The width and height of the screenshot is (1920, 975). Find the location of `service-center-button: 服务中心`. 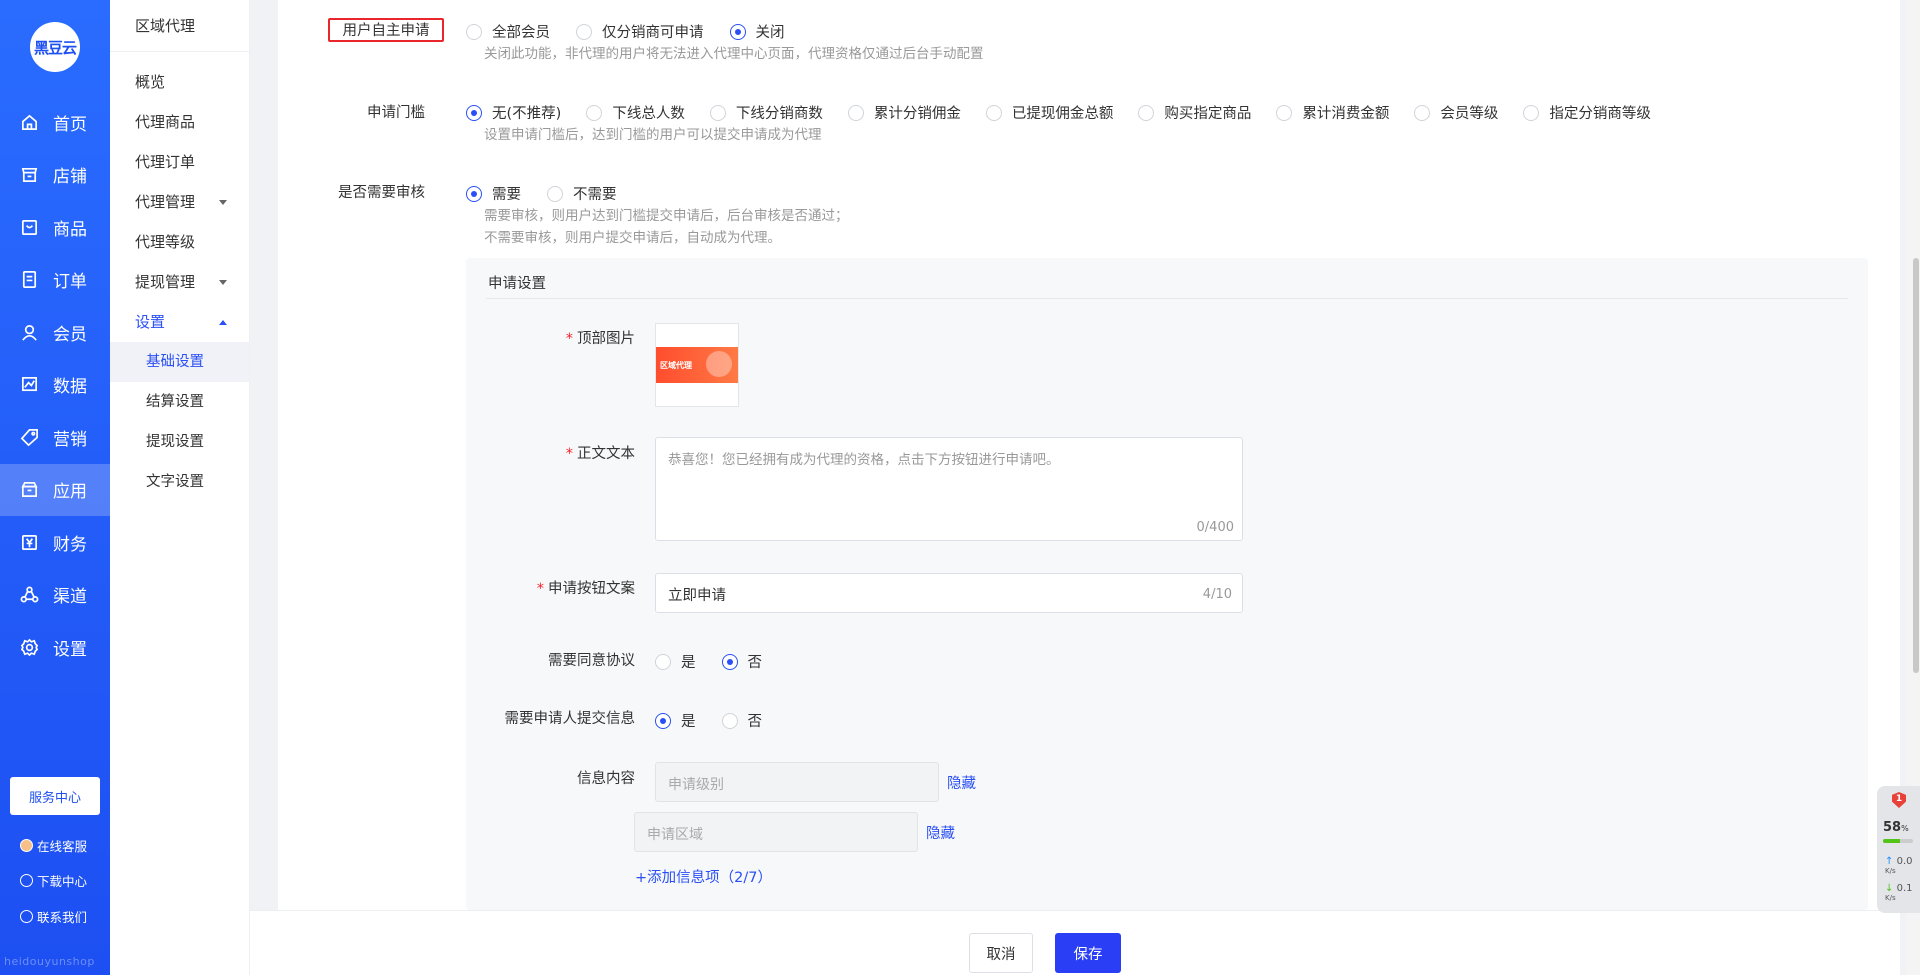

service-center-button: 服务中心 is located at coordinates (55, 796).